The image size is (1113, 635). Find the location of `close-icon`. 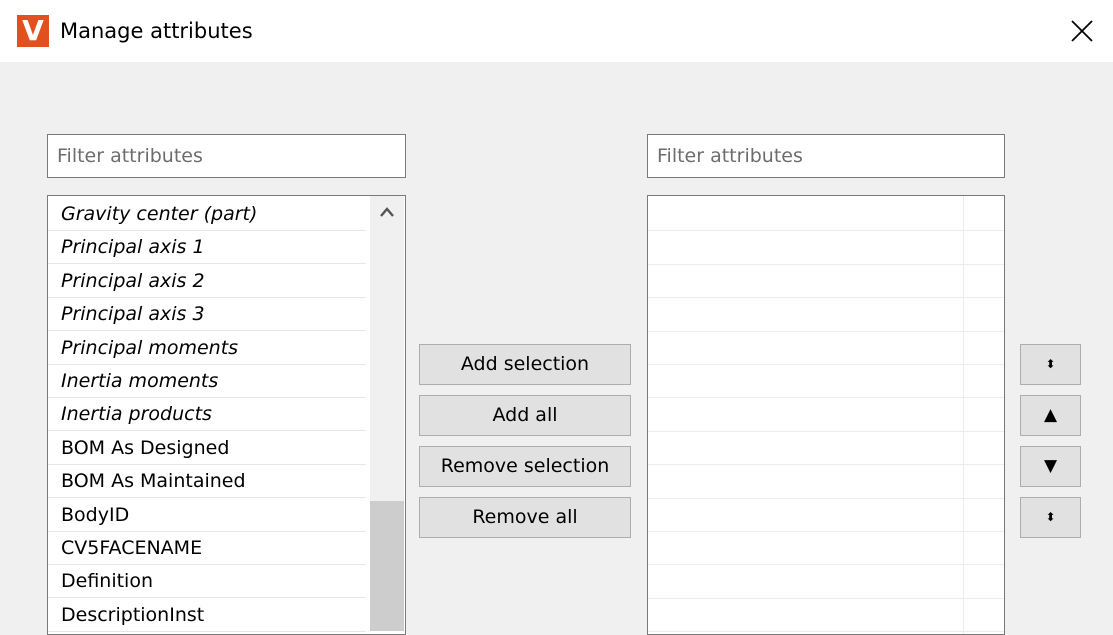

close-icon is located at coordinates (1082, 31).